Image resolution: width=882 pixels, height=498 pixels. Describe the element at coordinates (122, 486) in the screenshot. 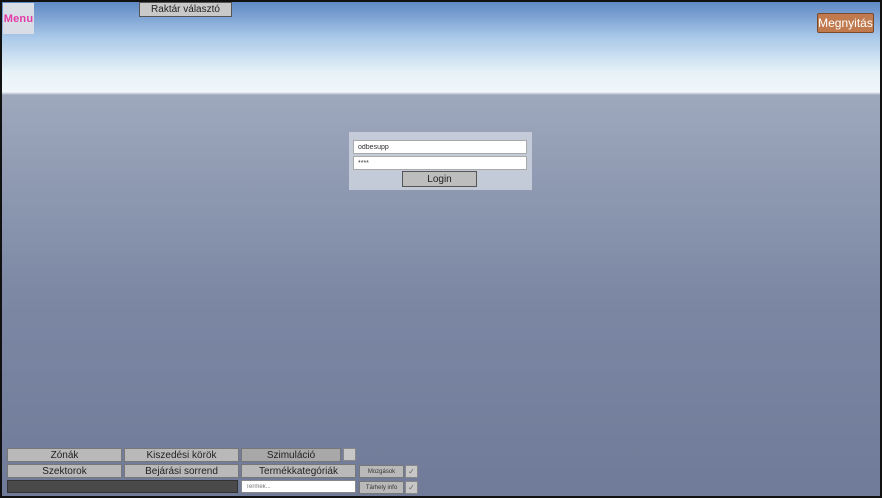

I see `status-bar` at that location.